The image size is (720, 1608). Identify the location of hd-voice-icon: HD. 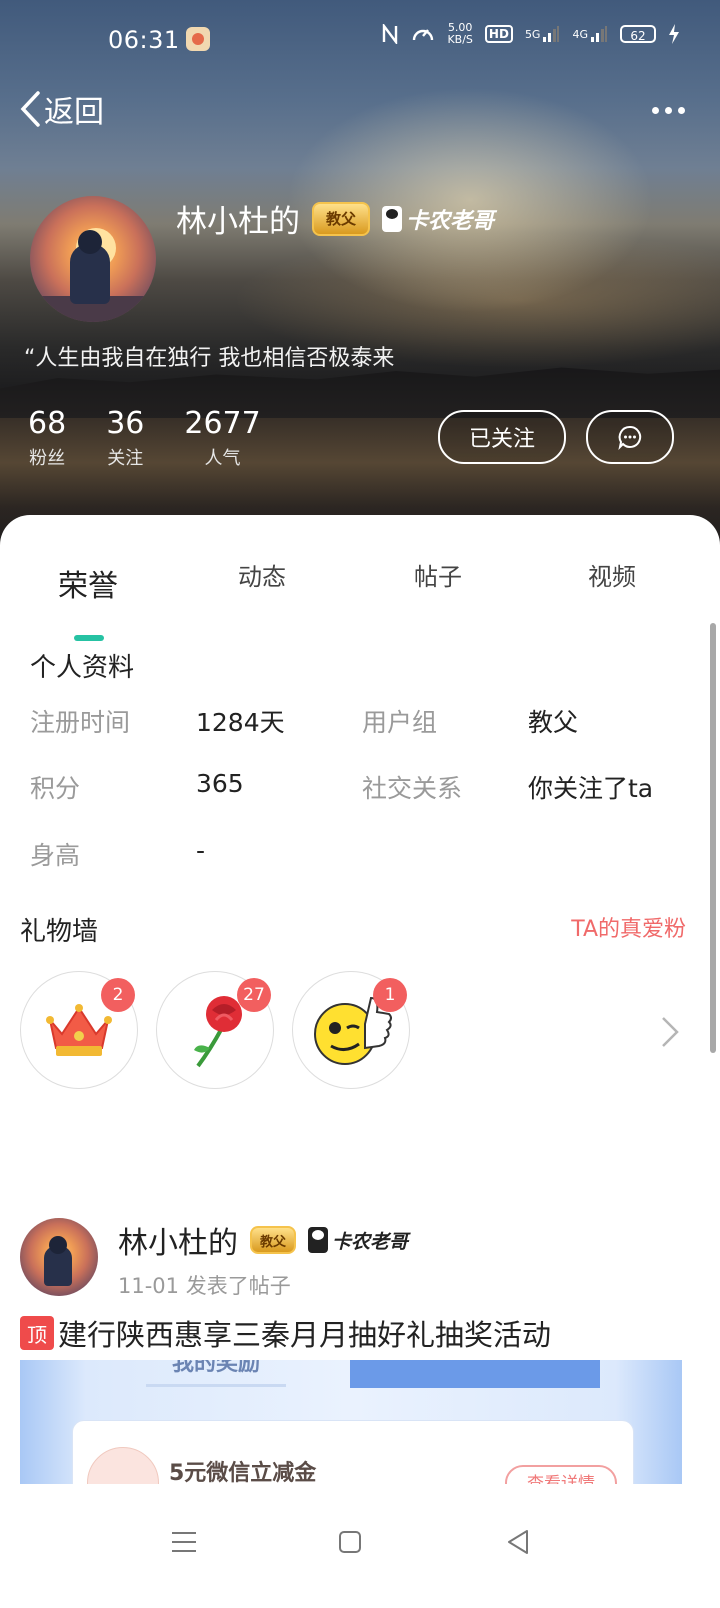
(498, 34).